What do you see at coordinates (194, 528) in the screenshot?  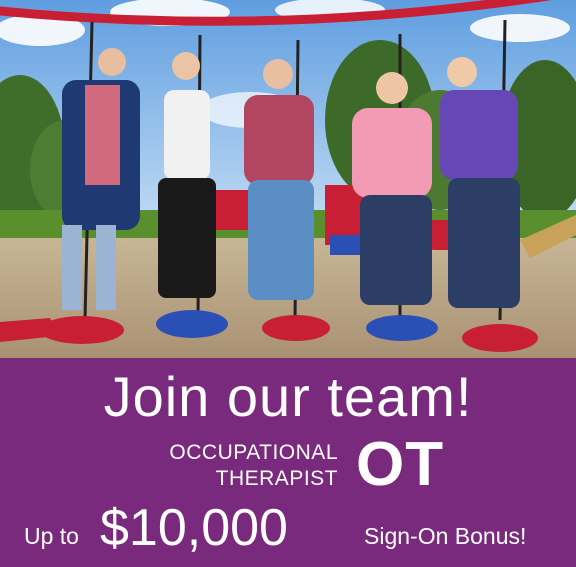 I see `bonus-amount: $10,000` at bounding box center [194, 528].